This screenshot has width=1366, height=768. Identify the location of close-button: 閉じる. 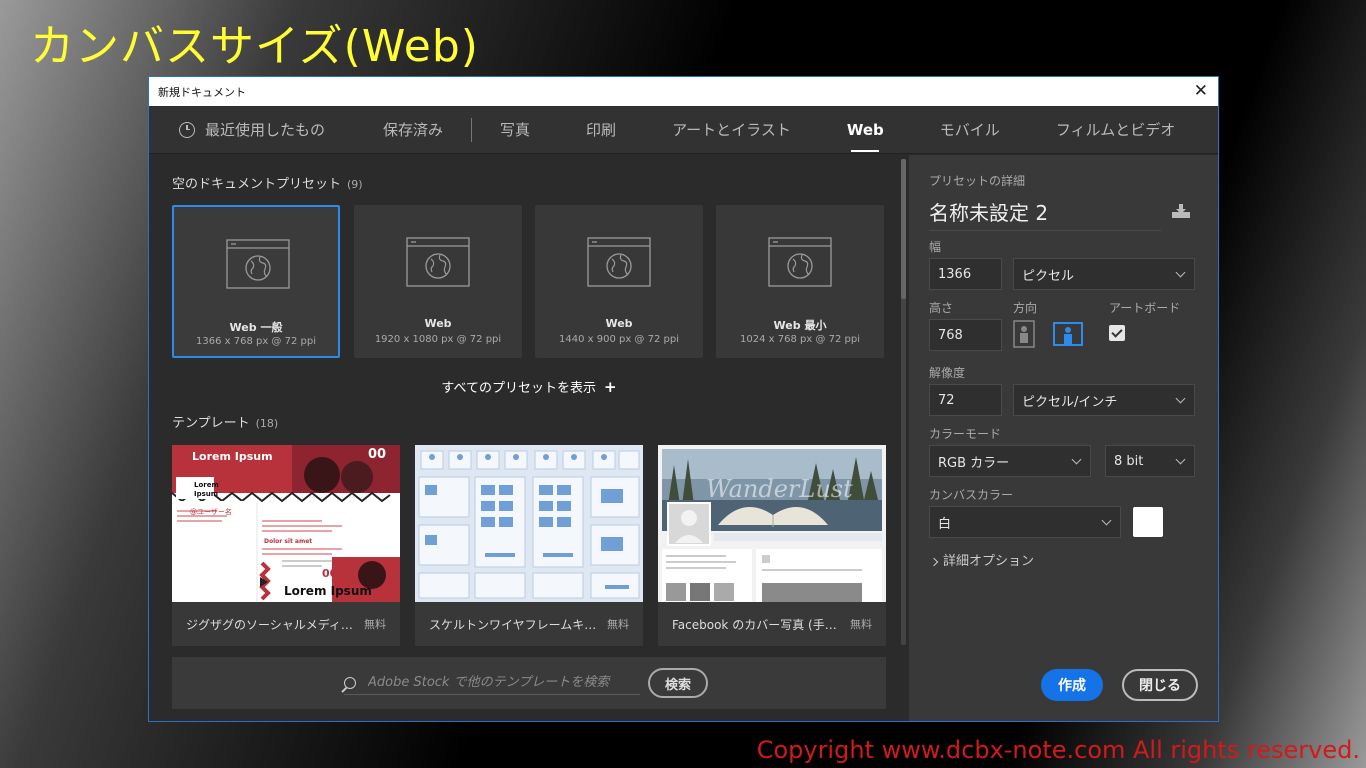
(1160, 685).